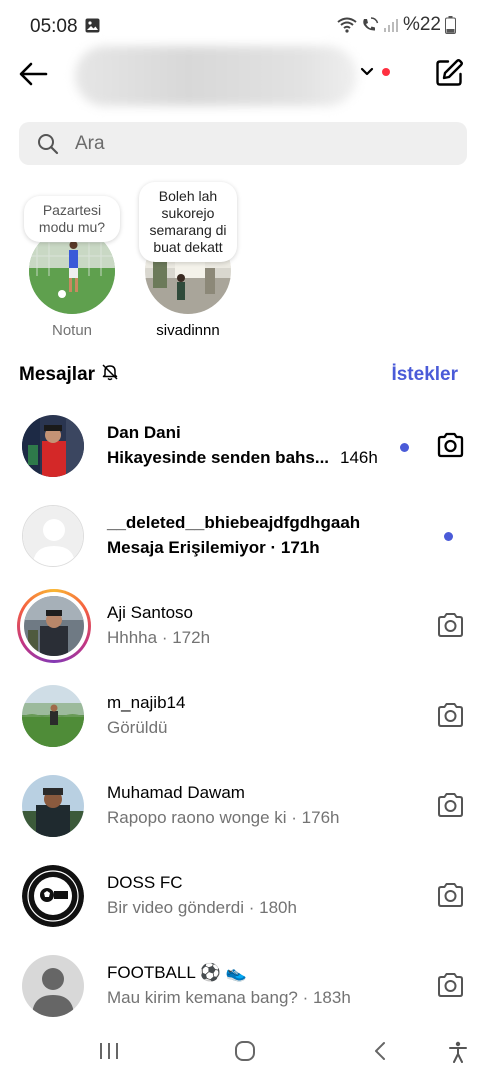  Describe the element at coordinates (213, 547) in the screenshot. I see `thread-preview: Mesaja Erişilemiyor · 171h` at that location.